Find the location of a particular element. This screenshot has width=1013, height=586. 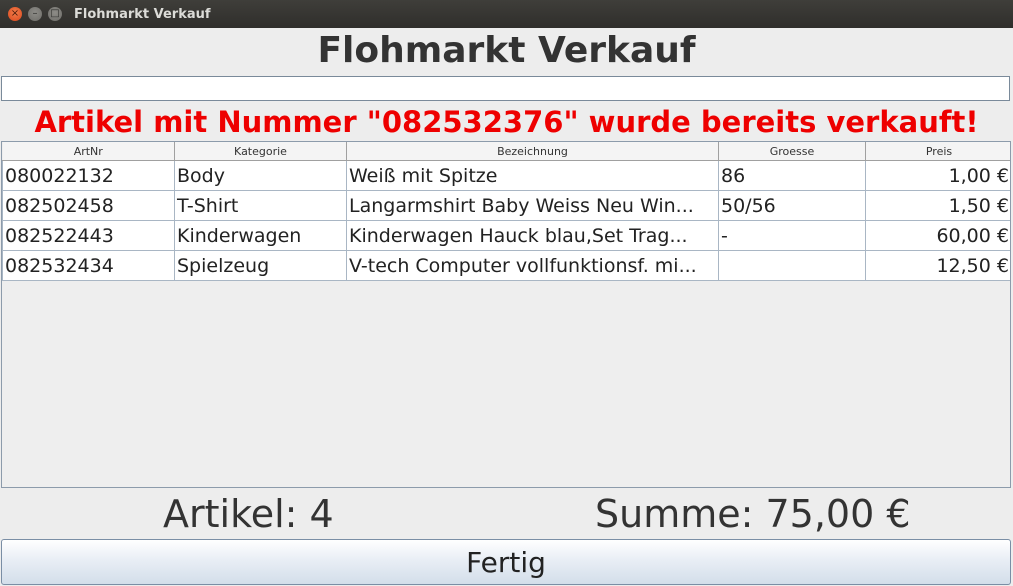

cell-artnr: 082532434 is located at coordinates (88, 265).